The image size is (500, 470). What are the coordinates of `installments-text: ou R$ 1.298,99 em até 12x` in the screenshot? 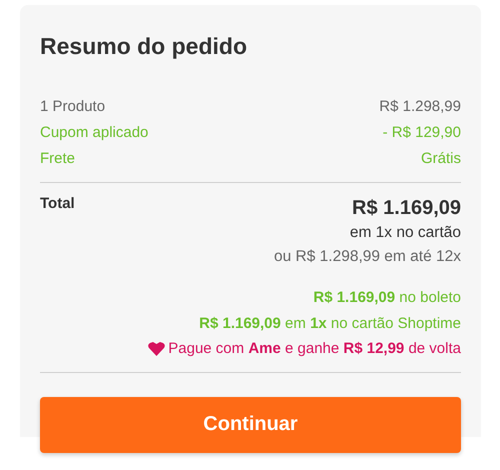 It's located at (367, 257).